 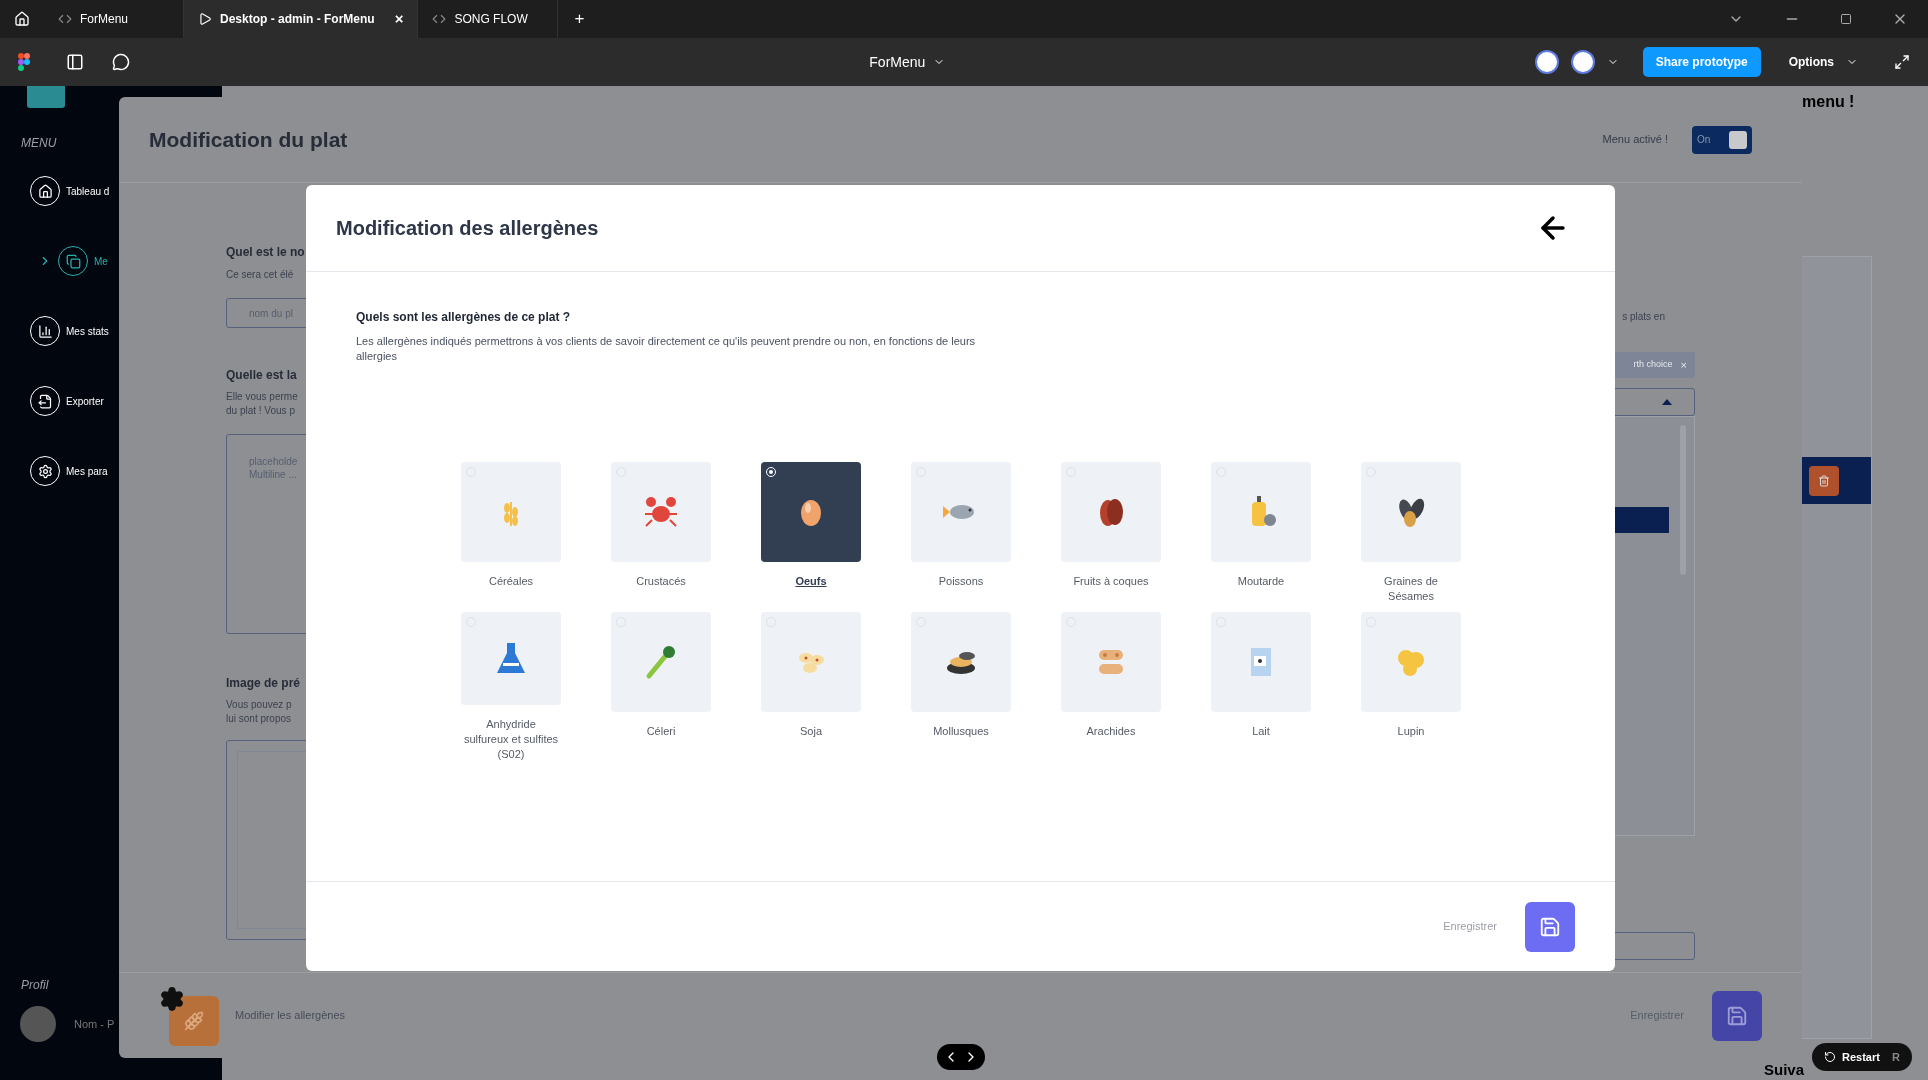 What do you see at coordinates (205, 19) in the screenshot?
I see `play-icon` at bounding box center [205, 19].